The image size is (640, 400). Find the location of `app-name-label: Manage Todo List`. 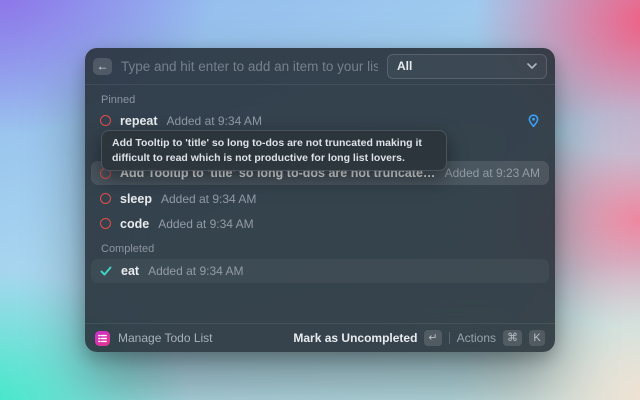

app-name-label: Manage Todo List is located at coordinates (165, 338).